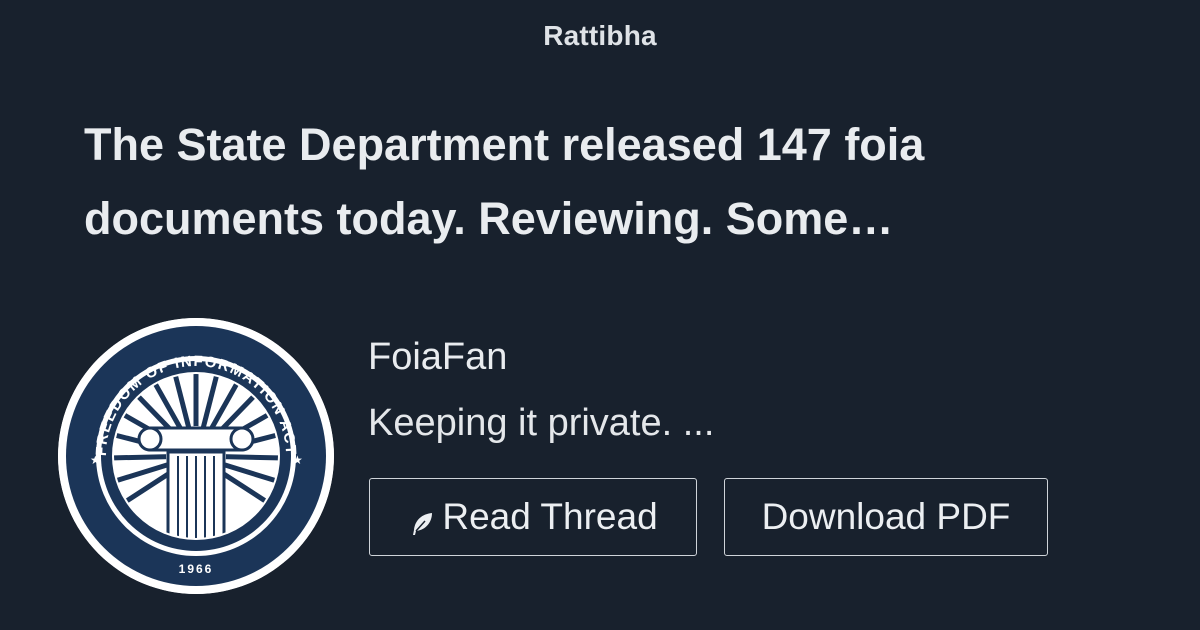 Image resolution: width=1200 pixels, height=630 pixels. What do you see at coordinates (550, 516) in the screenshot?
I see `read-thread-label: Read Thread` at bounding box center [550, 516].